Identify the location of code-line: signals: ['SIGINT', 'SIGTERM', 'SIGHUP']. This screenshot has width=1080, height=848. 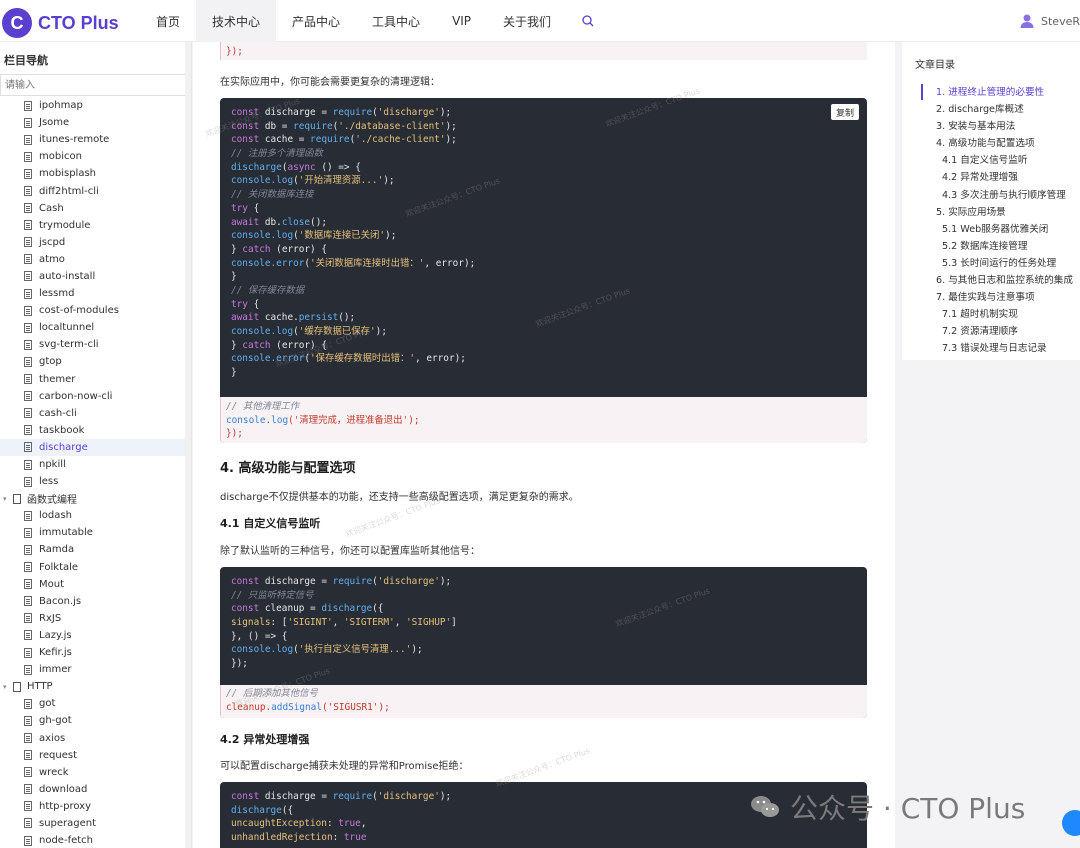
(344, 623).